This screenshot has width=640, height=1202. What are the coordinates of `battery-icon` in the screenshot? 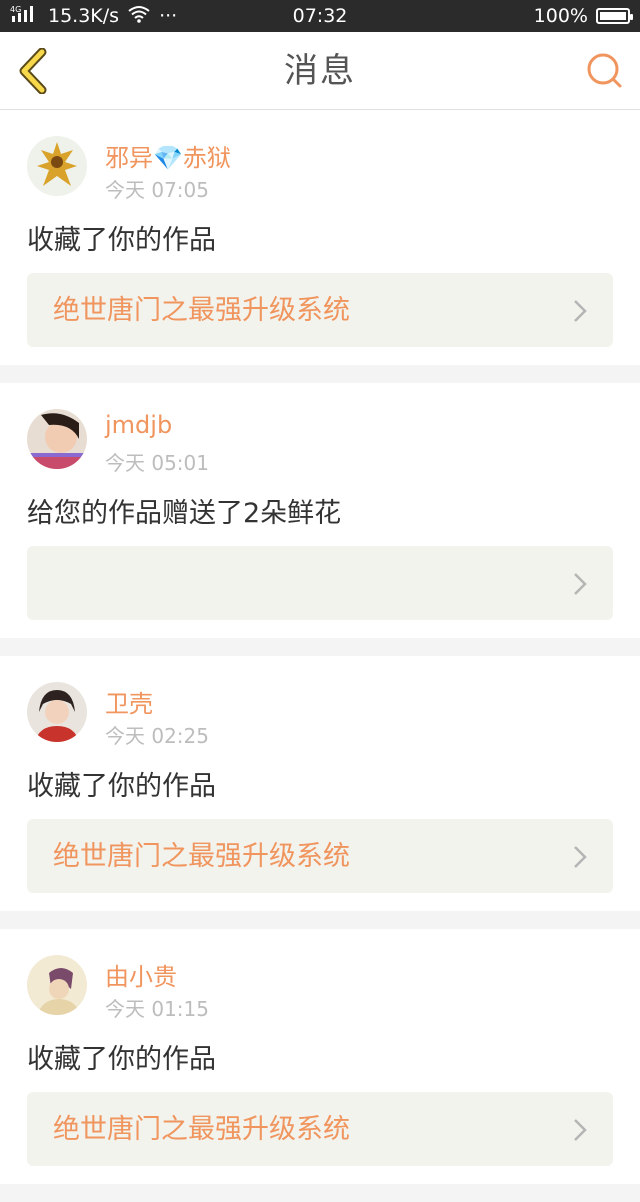 It's located at (614, 16).